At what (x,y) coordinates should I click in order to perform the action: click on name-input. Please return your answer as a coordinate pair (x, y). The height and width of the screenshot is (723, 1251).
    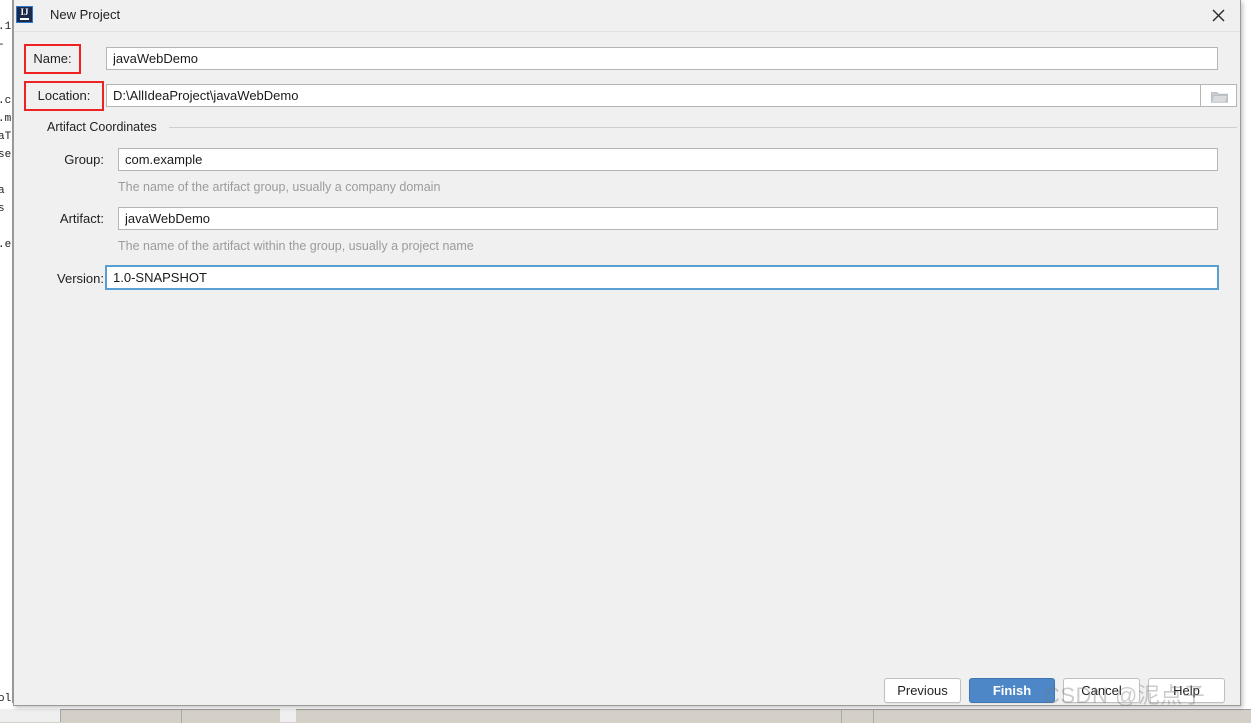
    Looking at the image, I should click on (662, 58).